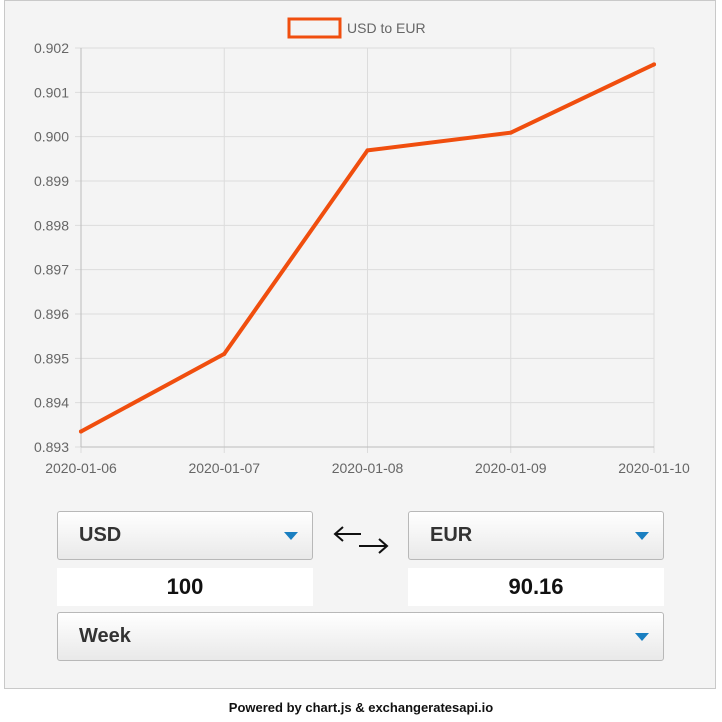 The width and height of the screenshot is (722, 722). Describe the element at coordinates (536, 535) in the screenshot. I see `to-currency-select: EUR` at that location.